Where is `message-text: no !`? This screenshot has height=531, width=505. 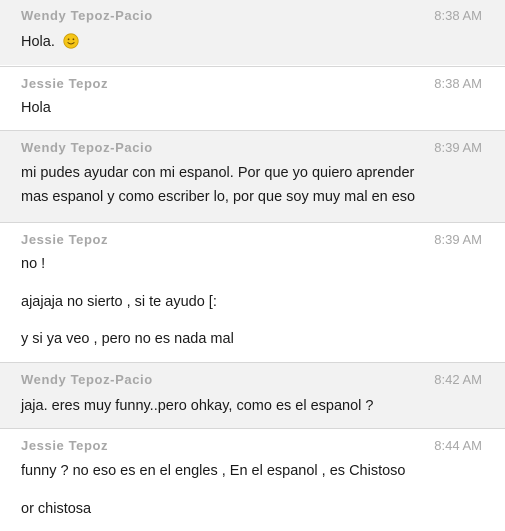 message-text: no ! is located at coordinates (33, 264).